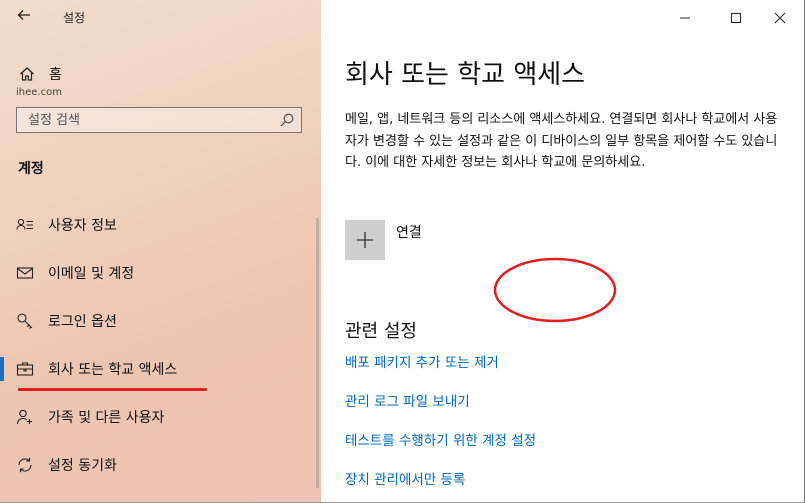 The width and height of the screenshot is (805, 503). I want to click on home-icon, so click(27, 74).